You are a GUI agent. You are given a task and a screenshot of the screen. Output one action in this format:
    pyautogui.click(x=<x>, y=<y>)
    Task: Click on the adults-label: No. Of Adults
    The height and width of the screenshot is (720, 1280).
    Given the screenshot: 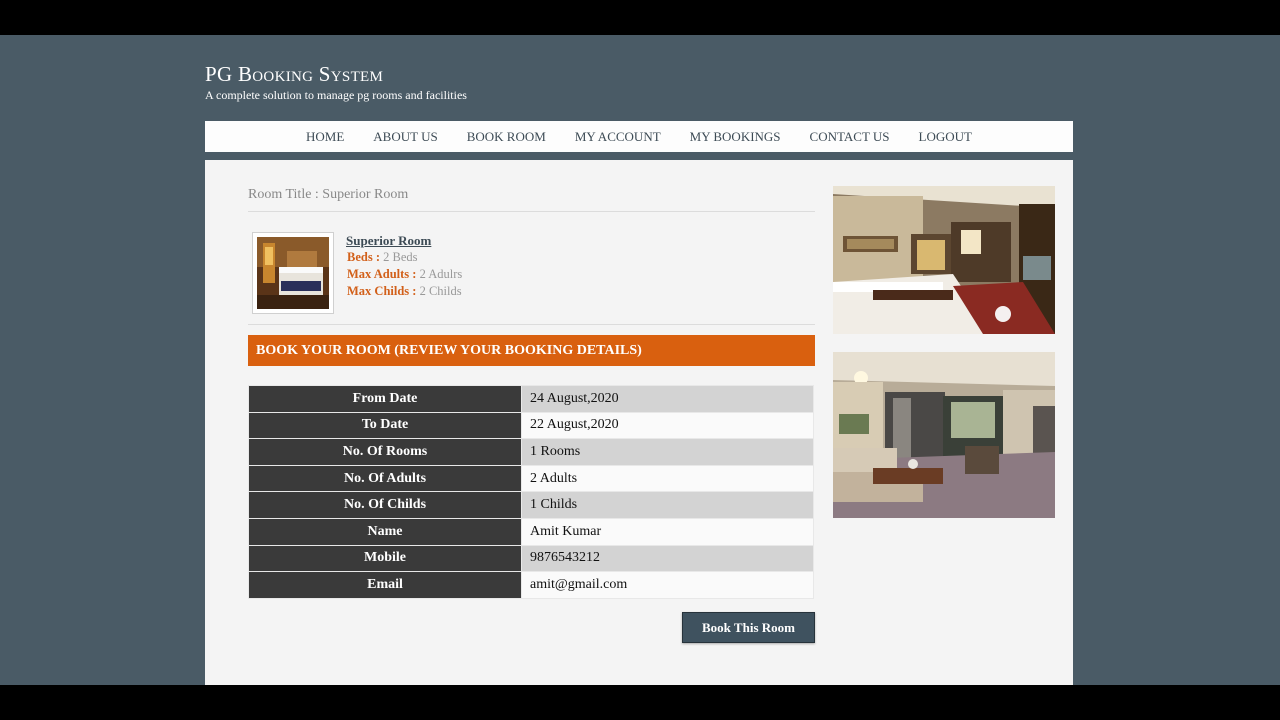 What is the action you would take?
    pyautogui.click(x=385, y=478)
    